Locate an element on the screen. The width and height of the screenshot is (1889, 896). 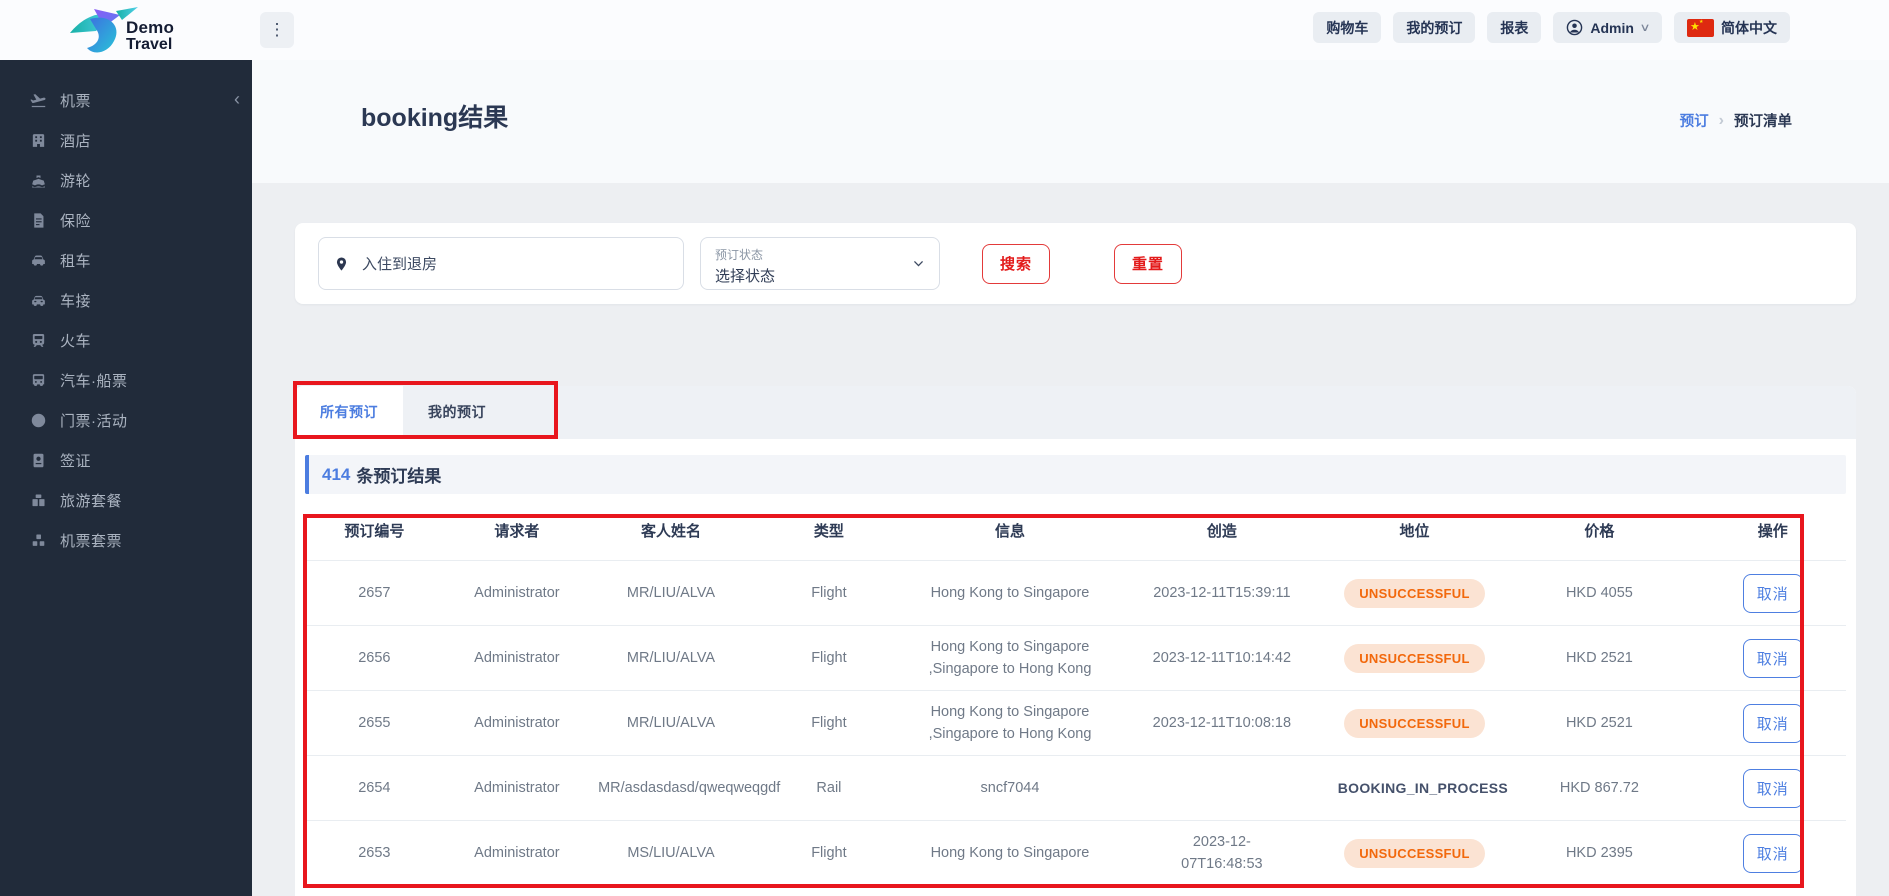
results-count: 414 条预订结果 is located at coordinates (1075, 474).